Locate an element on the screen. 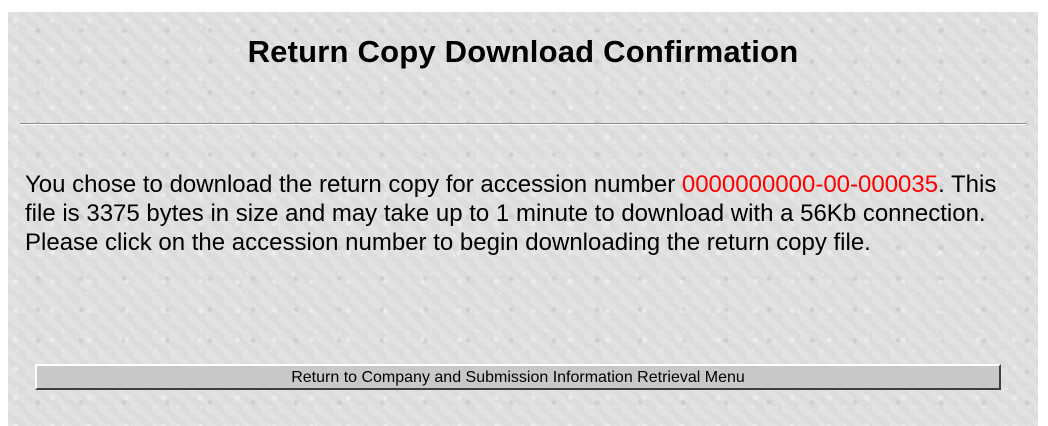 This screenshot has height=426, width=1048. horizontal-divider is located at coordinates (523, 124).